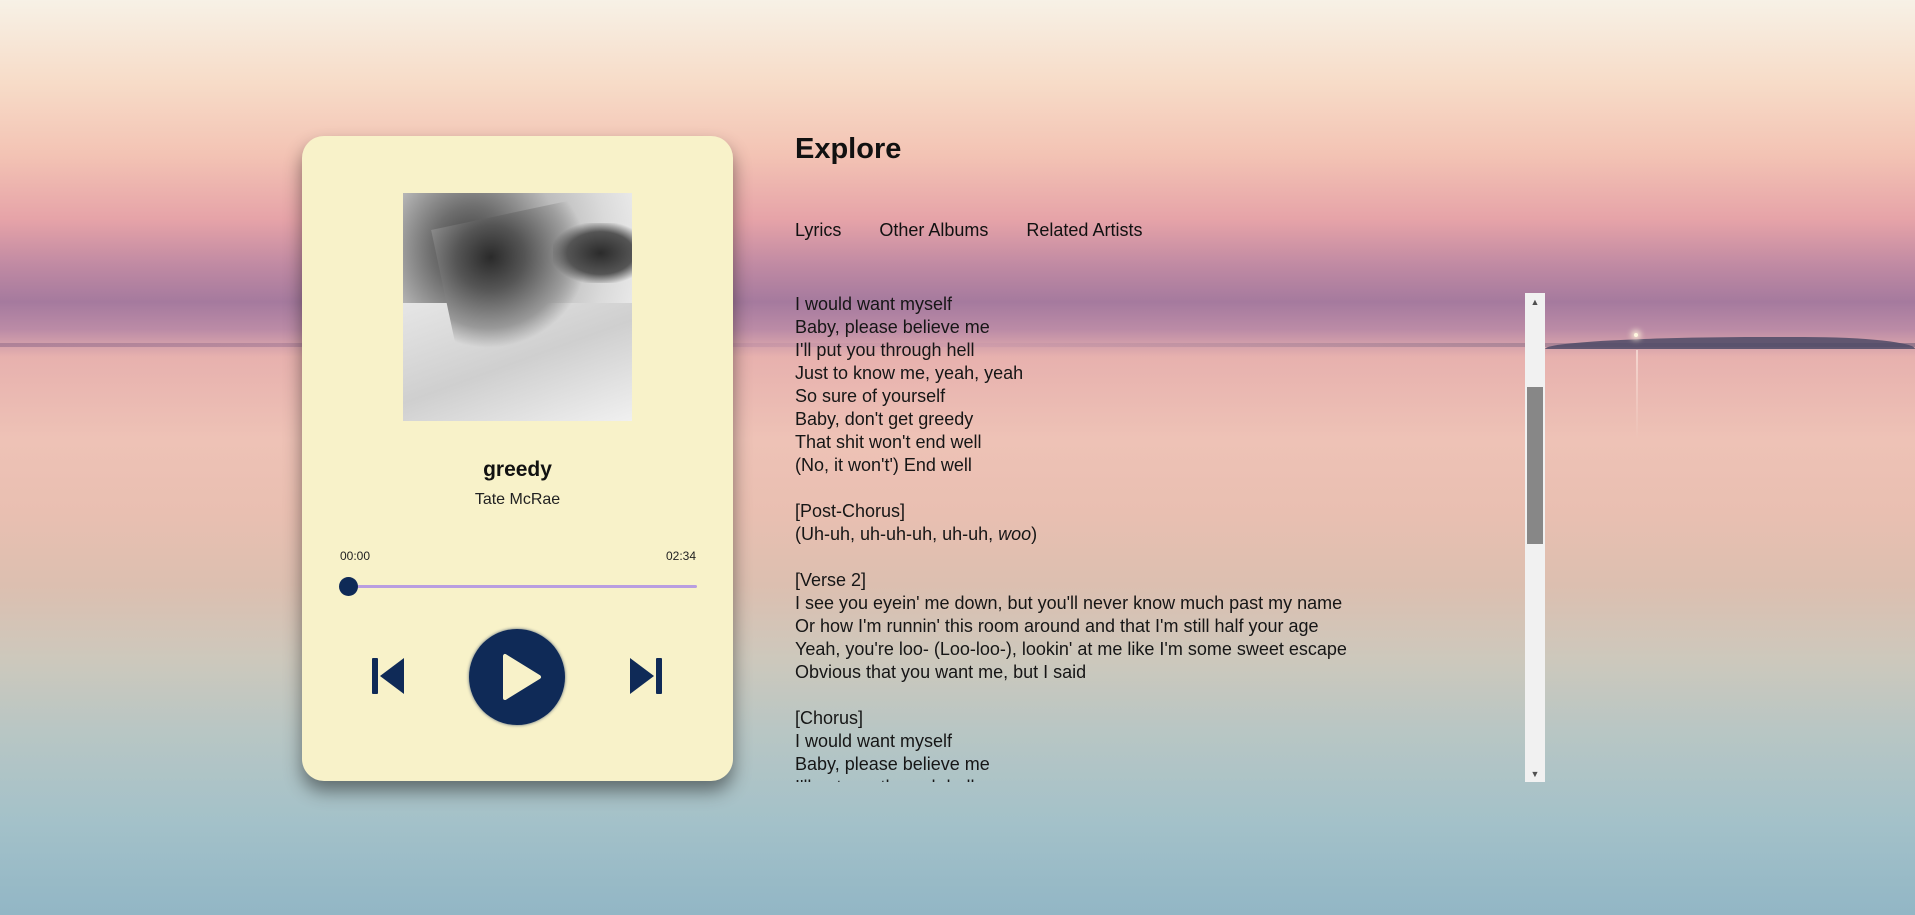  I want to click on scrollbar-thumb, so click(1535, 465).